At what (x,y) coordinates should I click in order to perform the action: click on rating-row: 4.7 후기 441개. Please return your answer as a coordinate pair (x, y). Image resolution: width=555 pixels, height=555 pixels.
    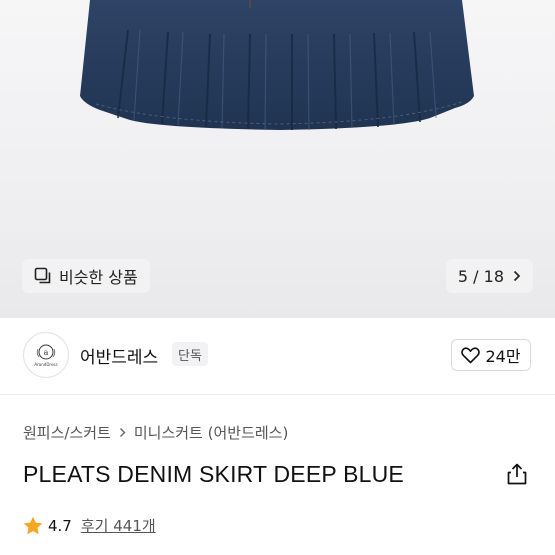
    Looking at the image, I should click on (89, 525).